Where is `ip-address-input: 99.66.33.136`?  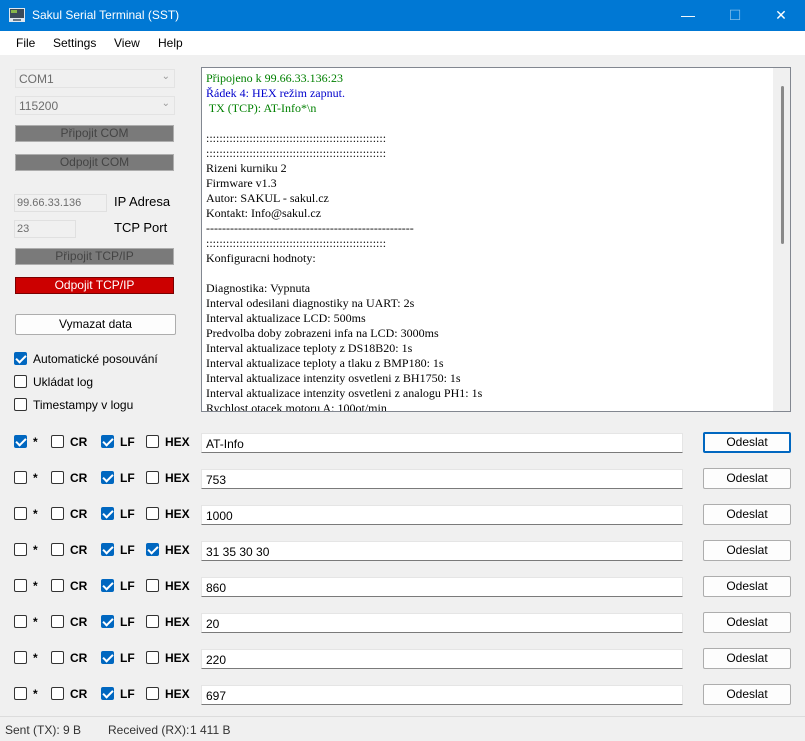 ip-address-input: 99.66.33.136 is located at coordinates (60, 203).